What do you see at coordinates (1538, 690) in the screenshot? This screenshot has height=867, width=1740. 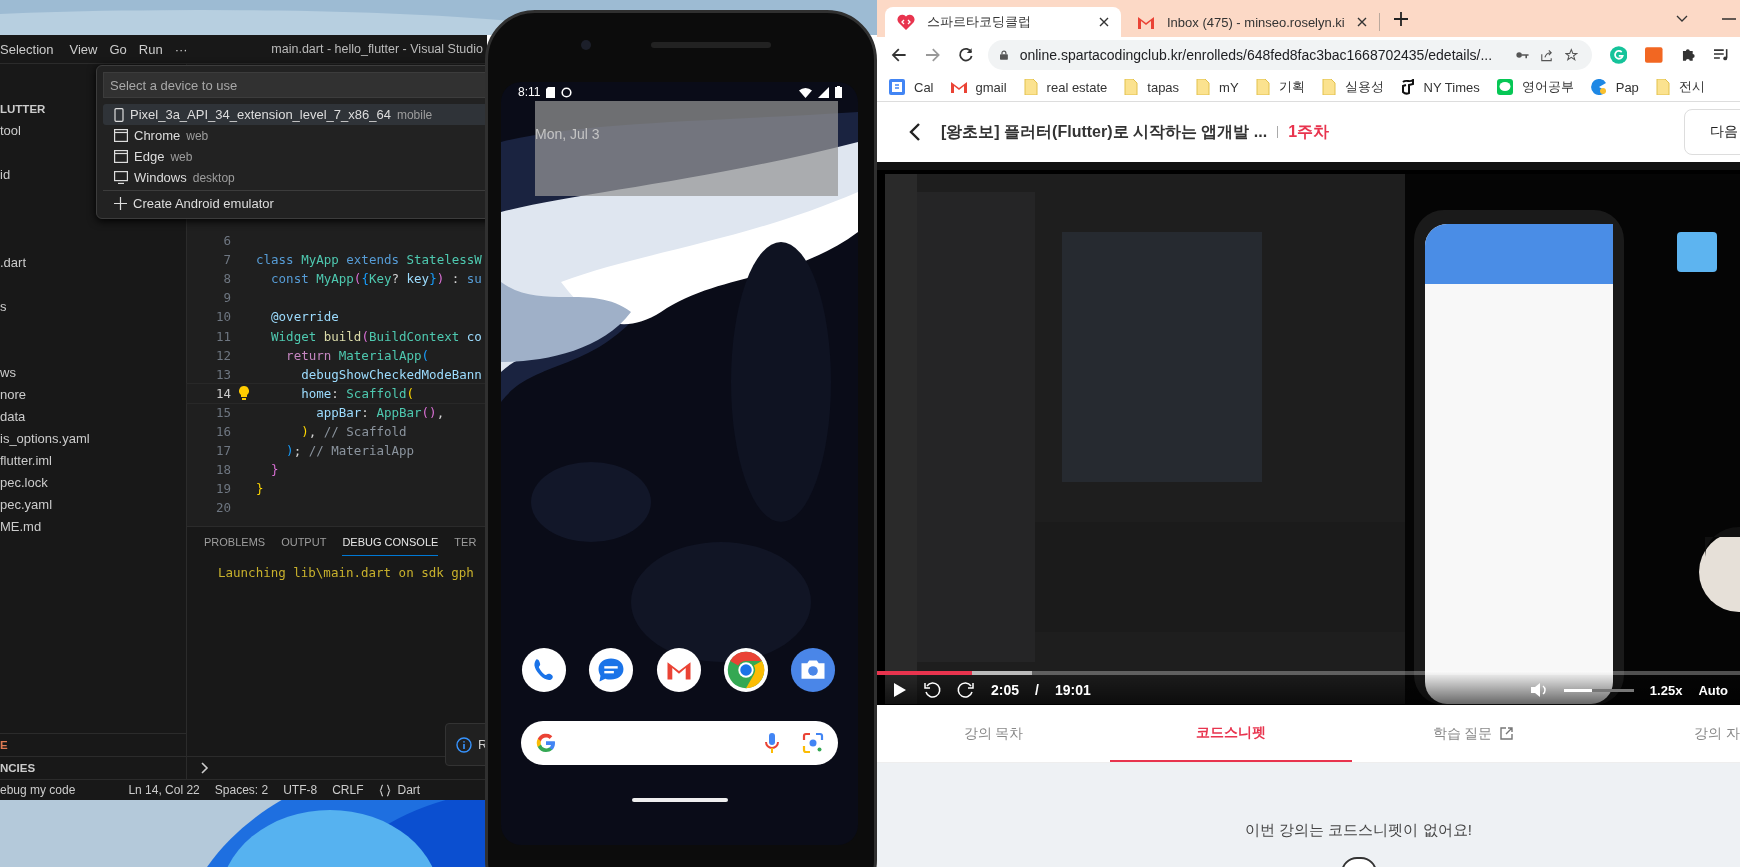 I see `volume-icon` at bounding box center [1538, 690].